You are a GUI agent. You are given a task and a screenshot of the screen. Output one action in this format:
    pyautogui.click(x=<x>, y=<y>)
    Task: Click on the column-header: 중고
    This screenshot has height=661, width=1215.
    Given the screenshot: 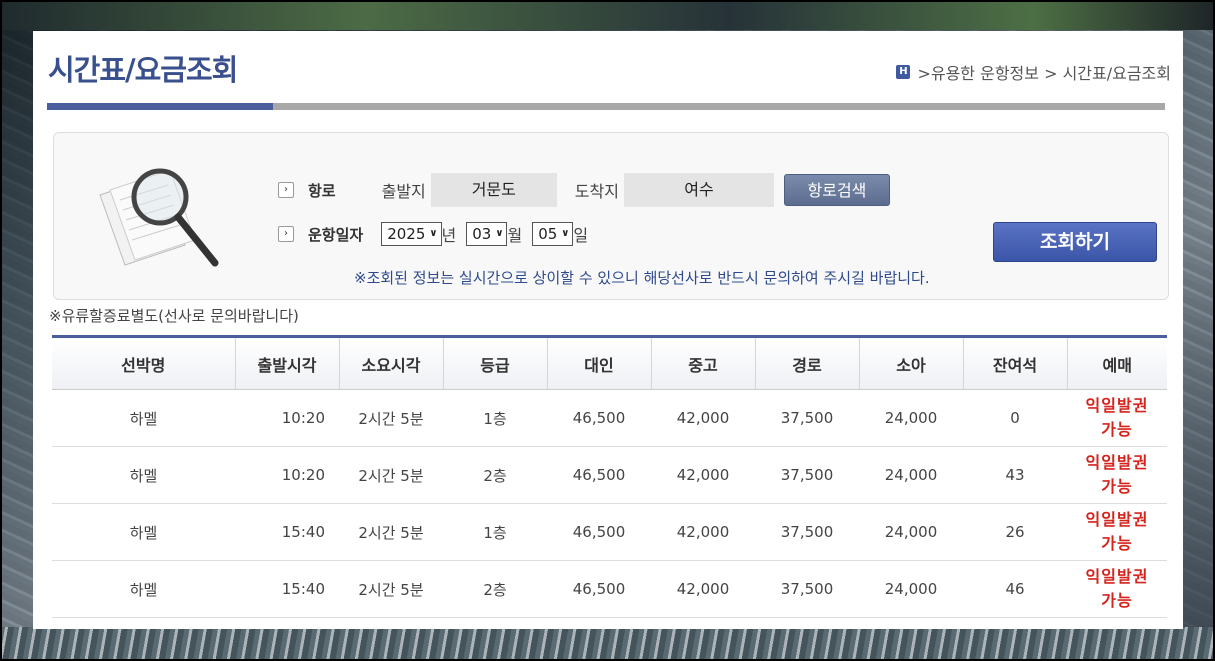 What is the action you would take?
    pyautogui.click(x=702, y=362)
    